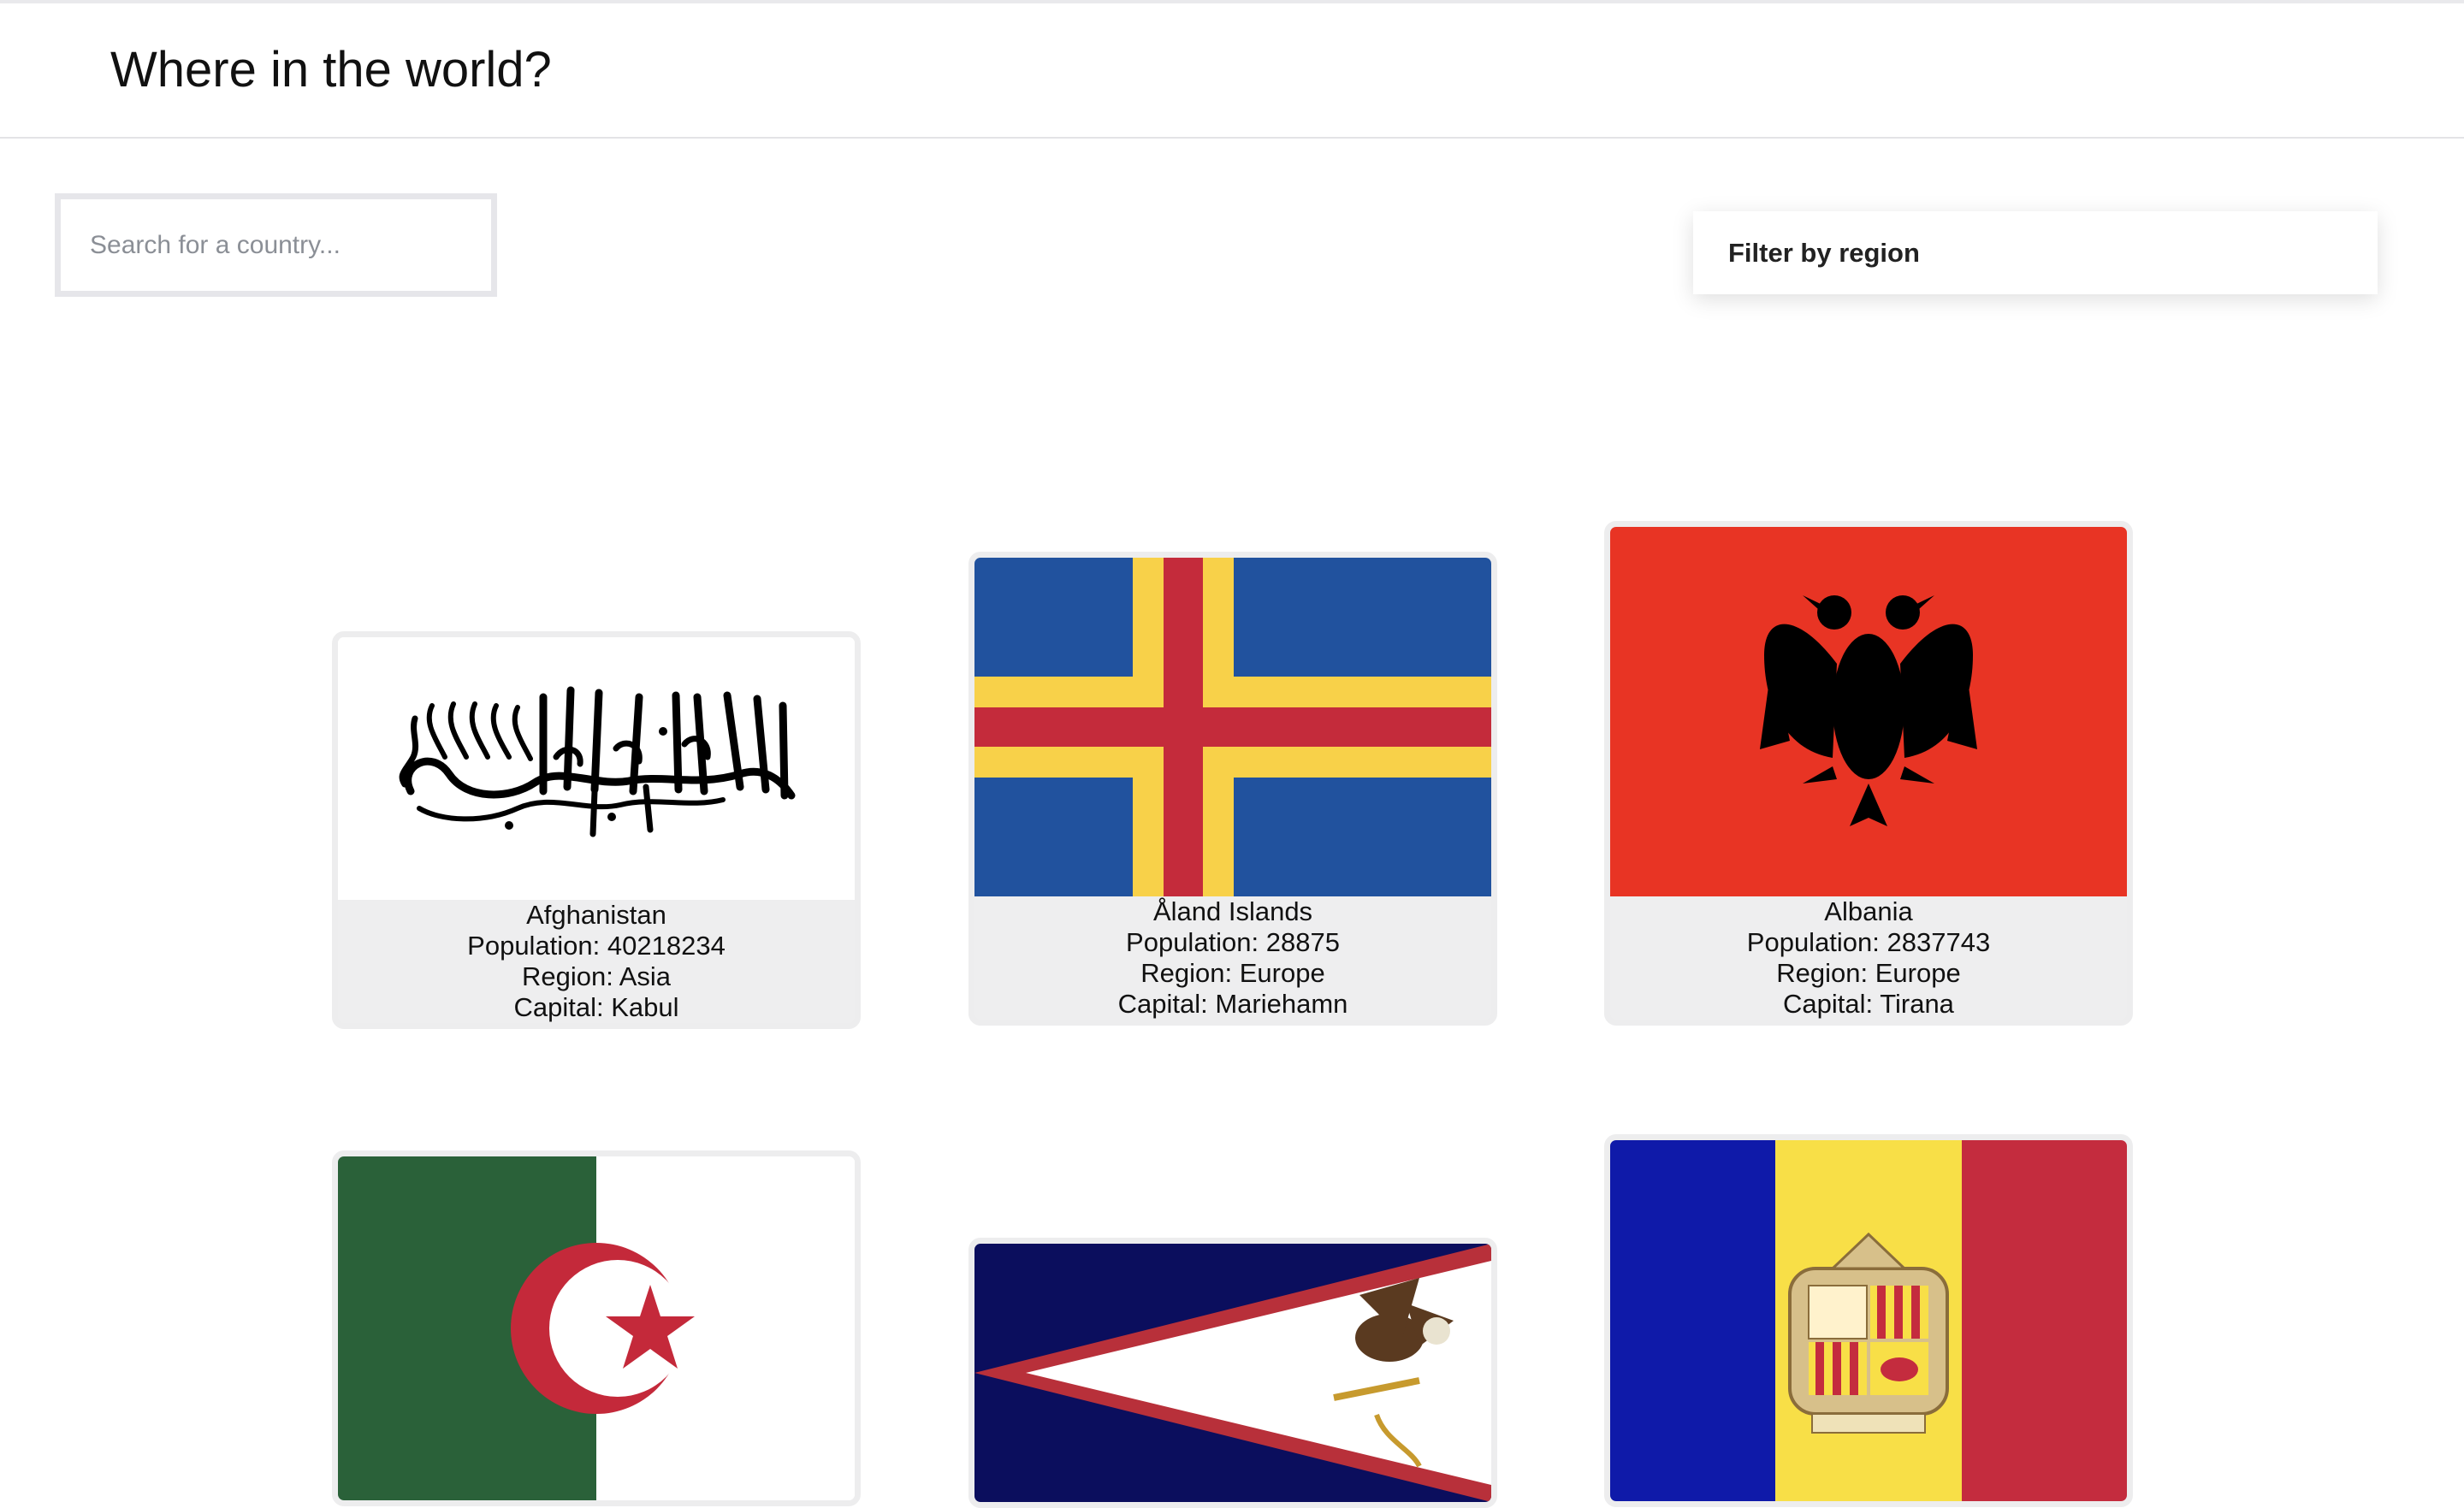  What do you see at coordinates (596, 976) in the screenshot?
I see `country-region: Region: Asia` at bounding box center [596, 976].